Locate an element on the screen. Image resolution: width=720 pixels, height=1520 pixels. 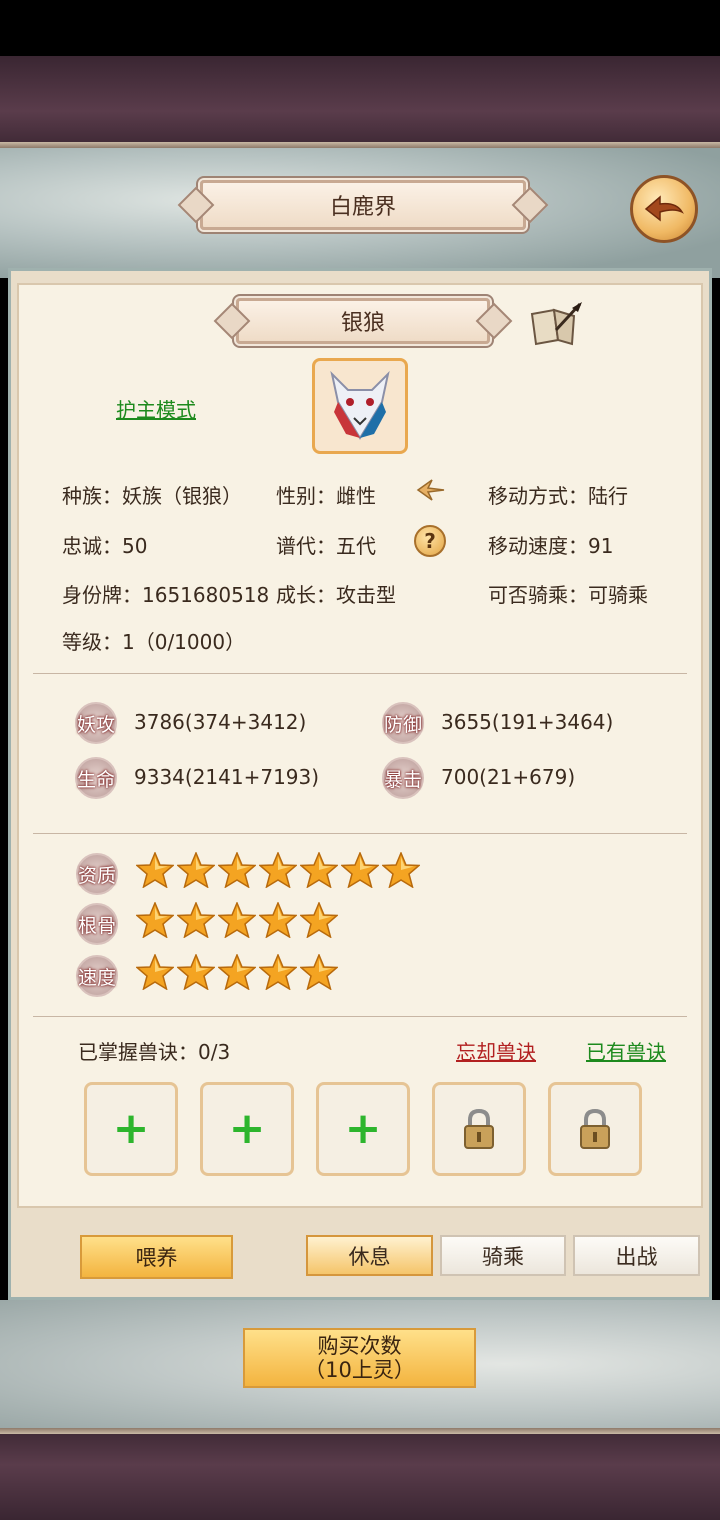
id-tag-label: 身份牌：1651680518 is located at coordinates (166, 595).